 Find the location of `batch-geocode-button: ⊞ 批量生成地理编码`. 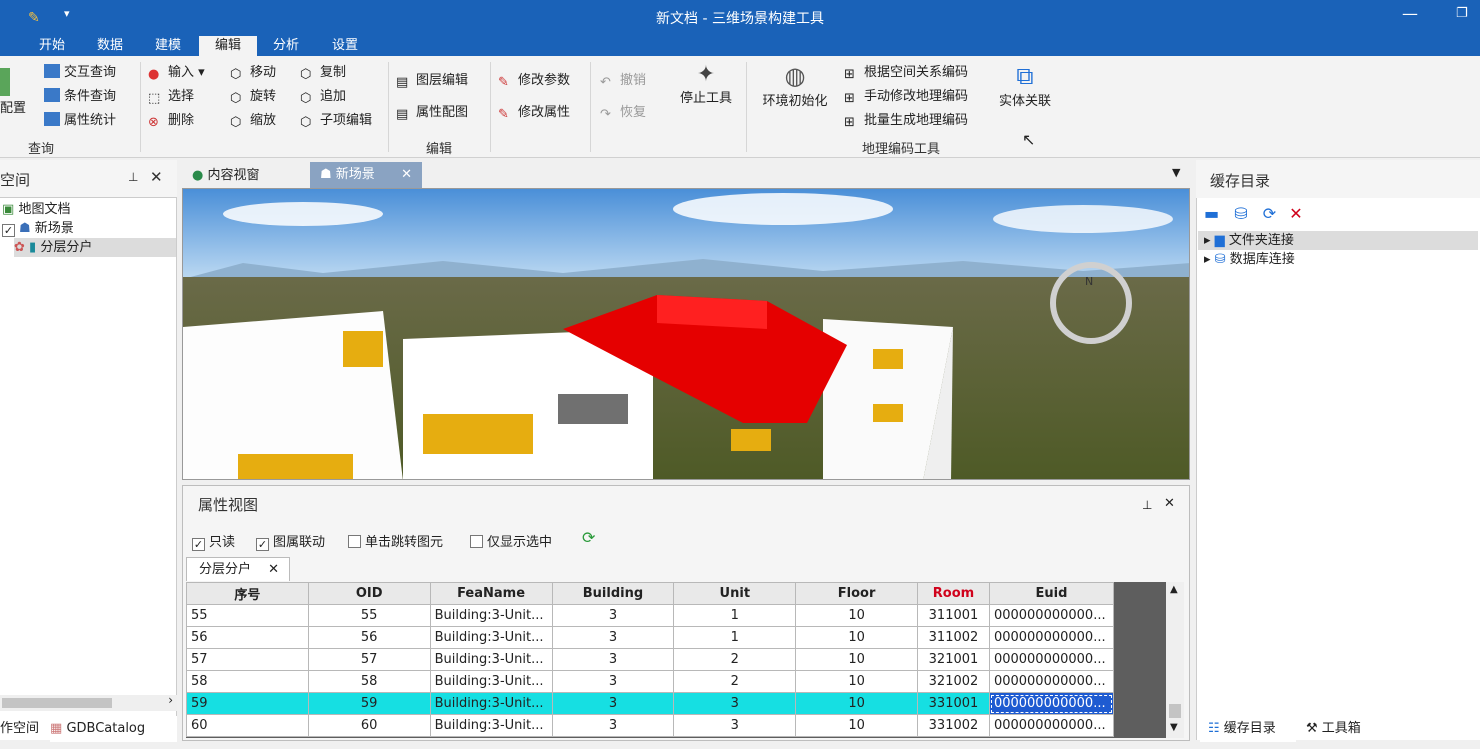

batch-geocode-button: ⊞ 批量生成地理编码 is located at coordinates (906, 121).